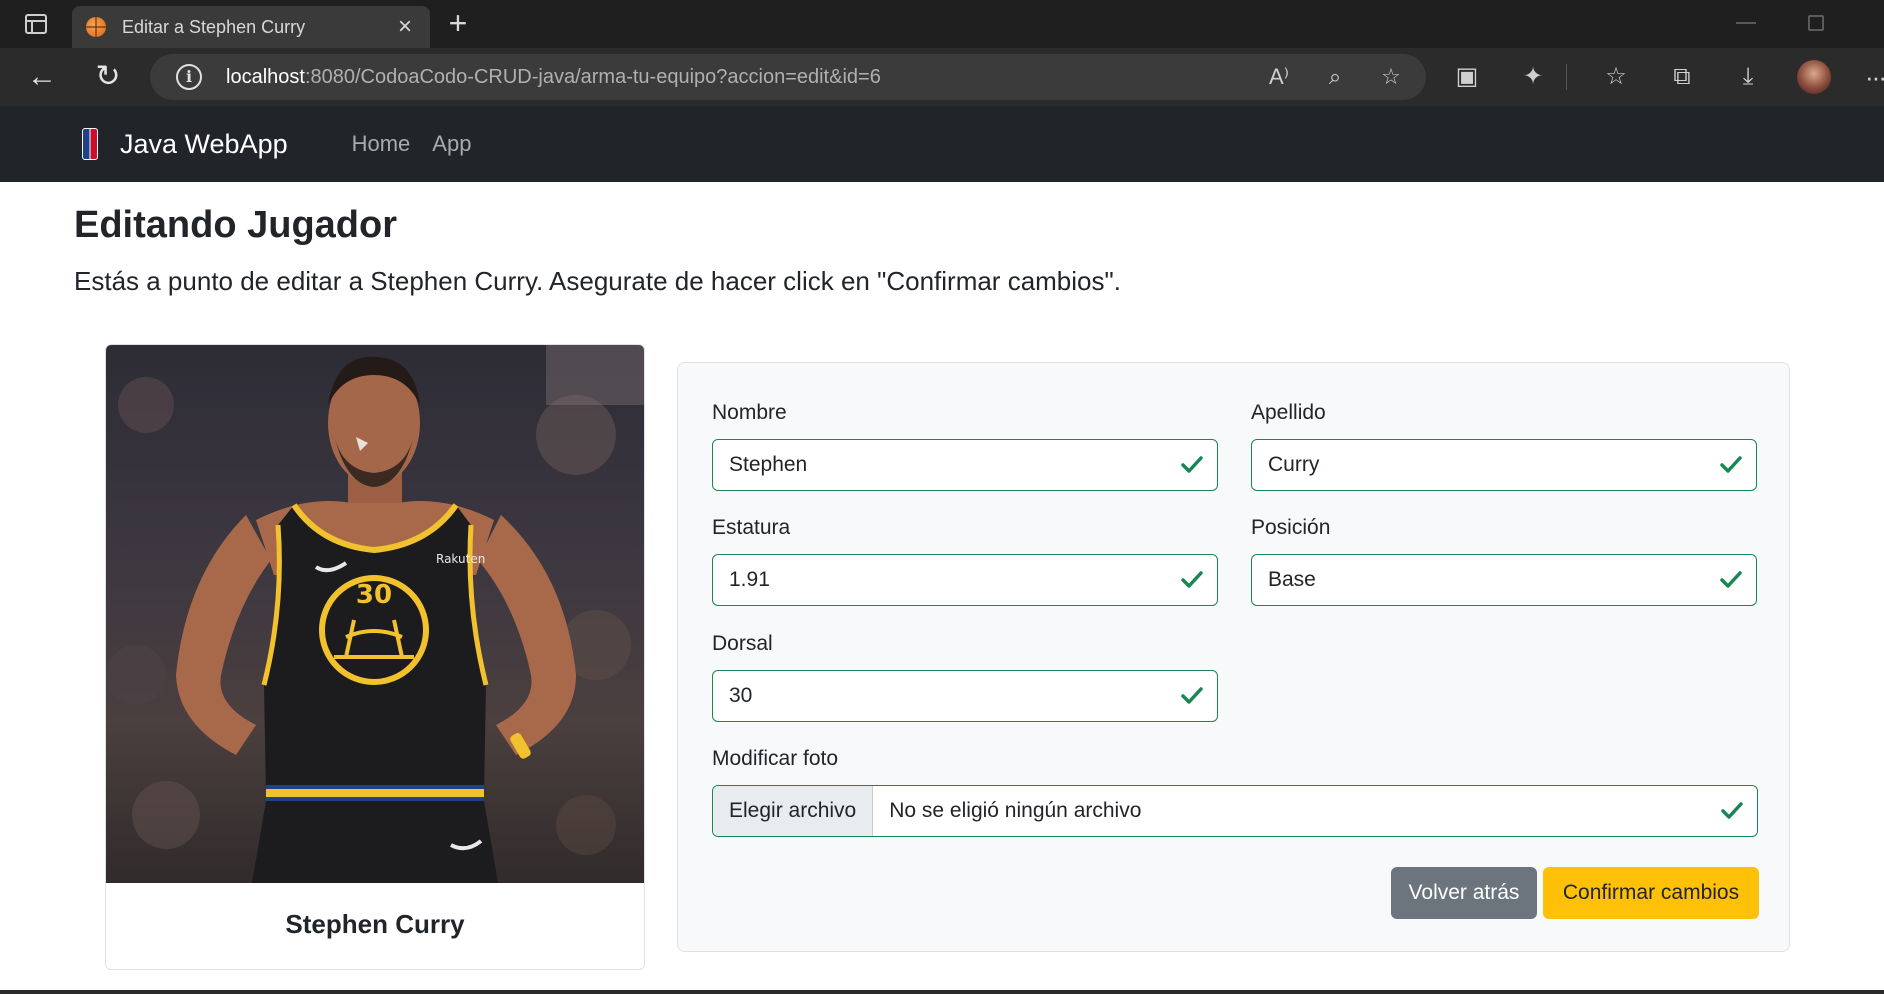  I want to click on posicion-field-group: Posición Base, so click(1504, 561).